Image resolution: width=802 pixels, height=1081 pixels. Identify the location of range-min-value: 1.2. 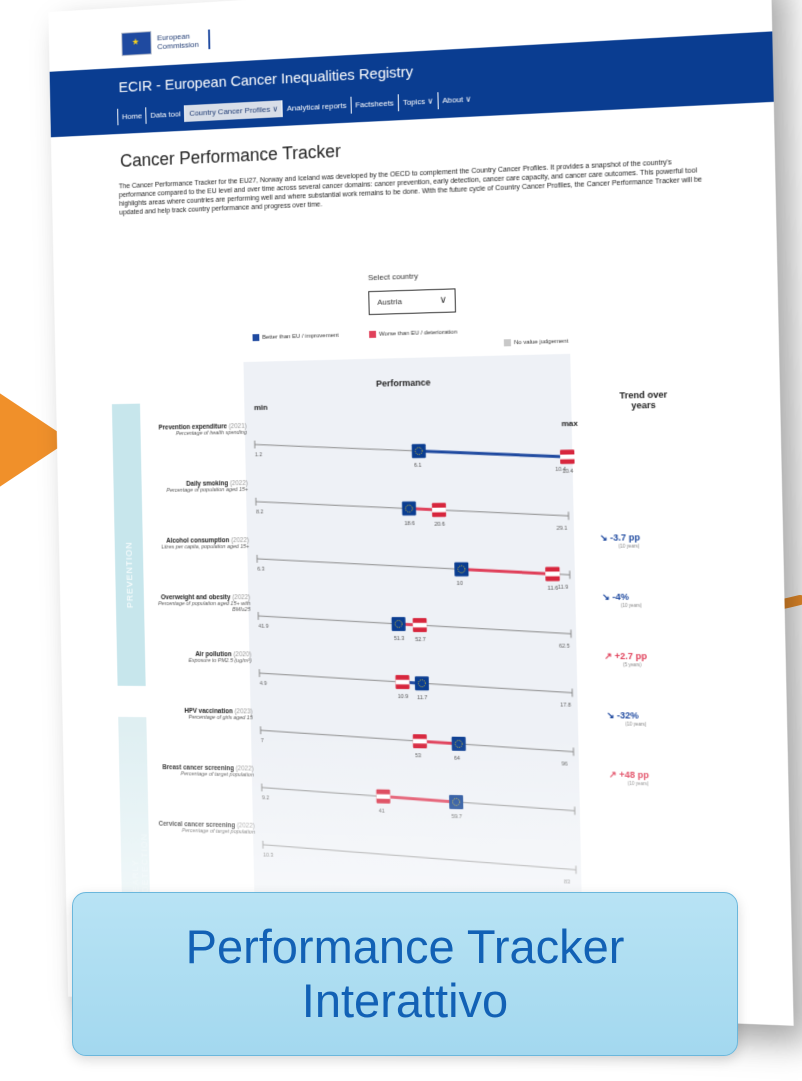
(258, 455).